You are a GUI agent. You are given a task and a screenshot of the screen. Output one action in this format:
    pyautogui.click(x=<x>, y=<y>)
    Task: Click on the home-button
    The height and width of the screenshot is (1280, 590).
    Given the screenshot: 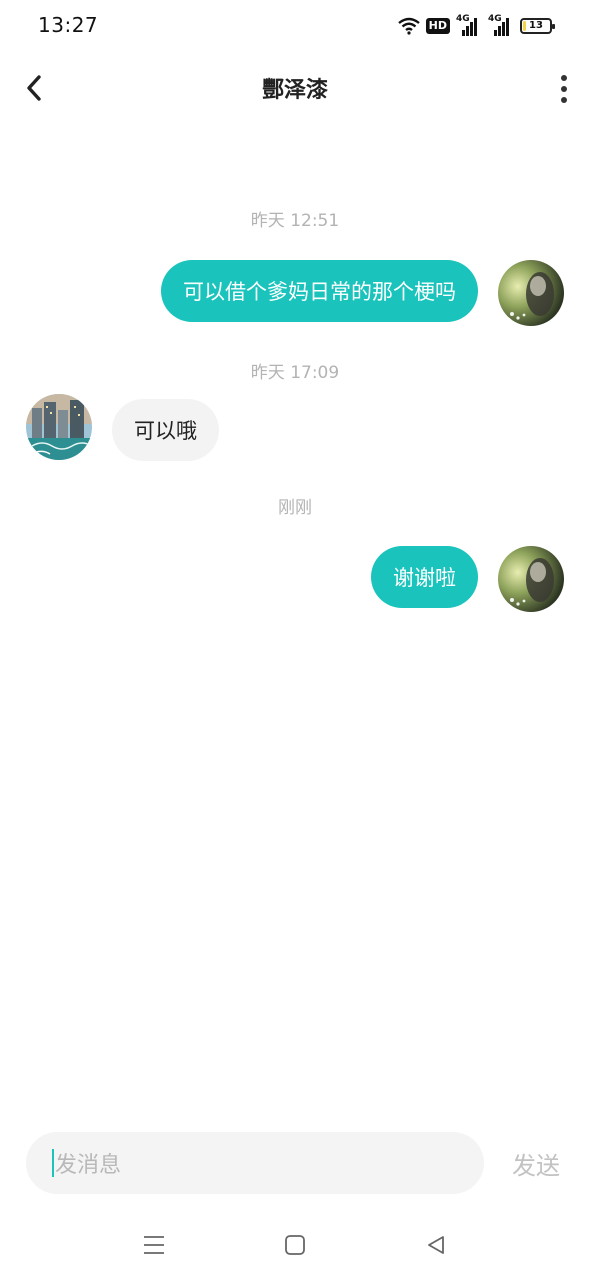 What is the action you would take?
    pyautogui.click(x=295, y=1245)
    